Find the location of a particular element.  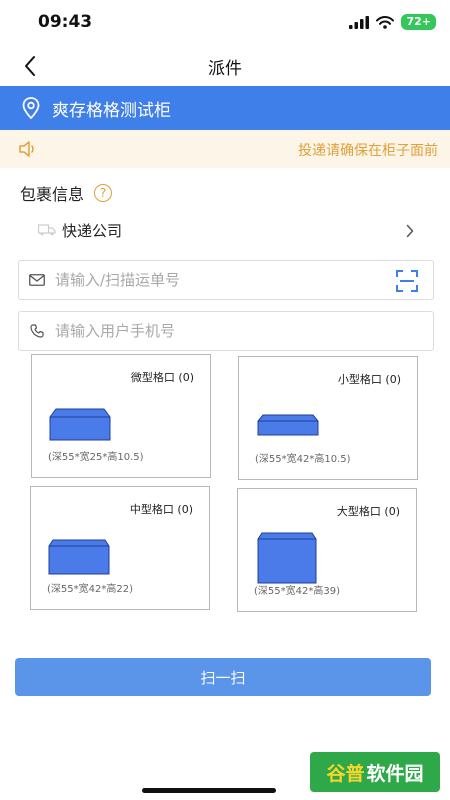

slot-card-small: 小型格口 (0) (深55*宽42*高10.5) is located at coordinates (328, 418).